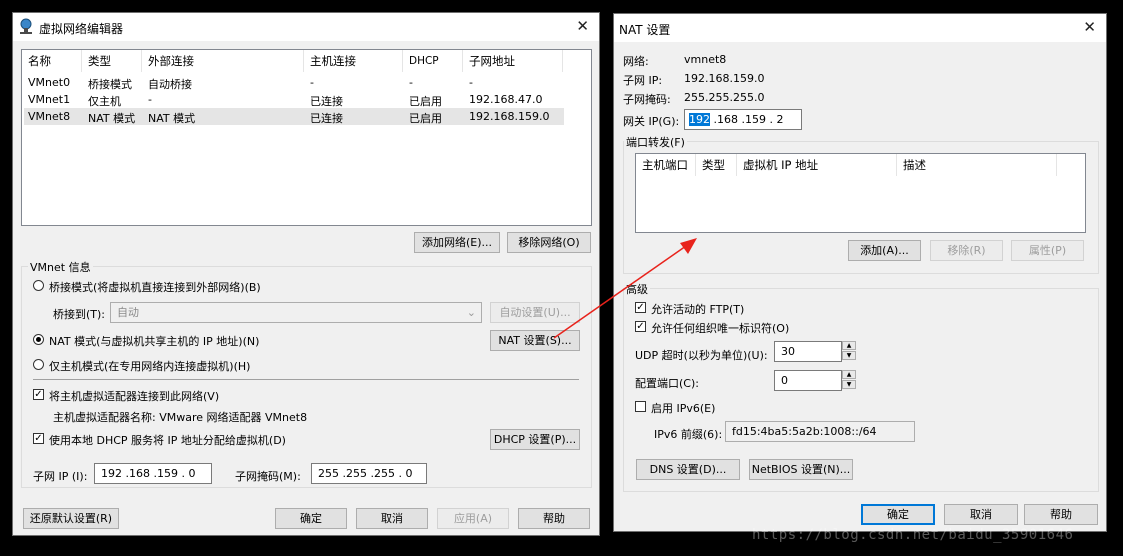 The image size is (1123, 556). What do you see at coordinates (913, 535) in the screenshot?
I see `watermark-text: https://blog.csdn.net/baidu_35901646` at bounding box center [913, 535].